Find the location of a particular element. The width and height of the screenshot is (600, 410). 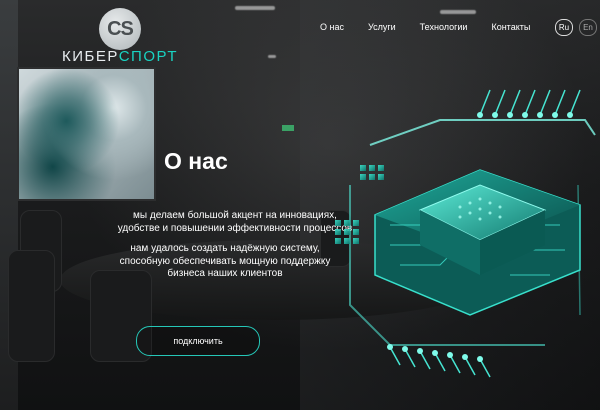

background-painting is located at coordinates (86, 134).